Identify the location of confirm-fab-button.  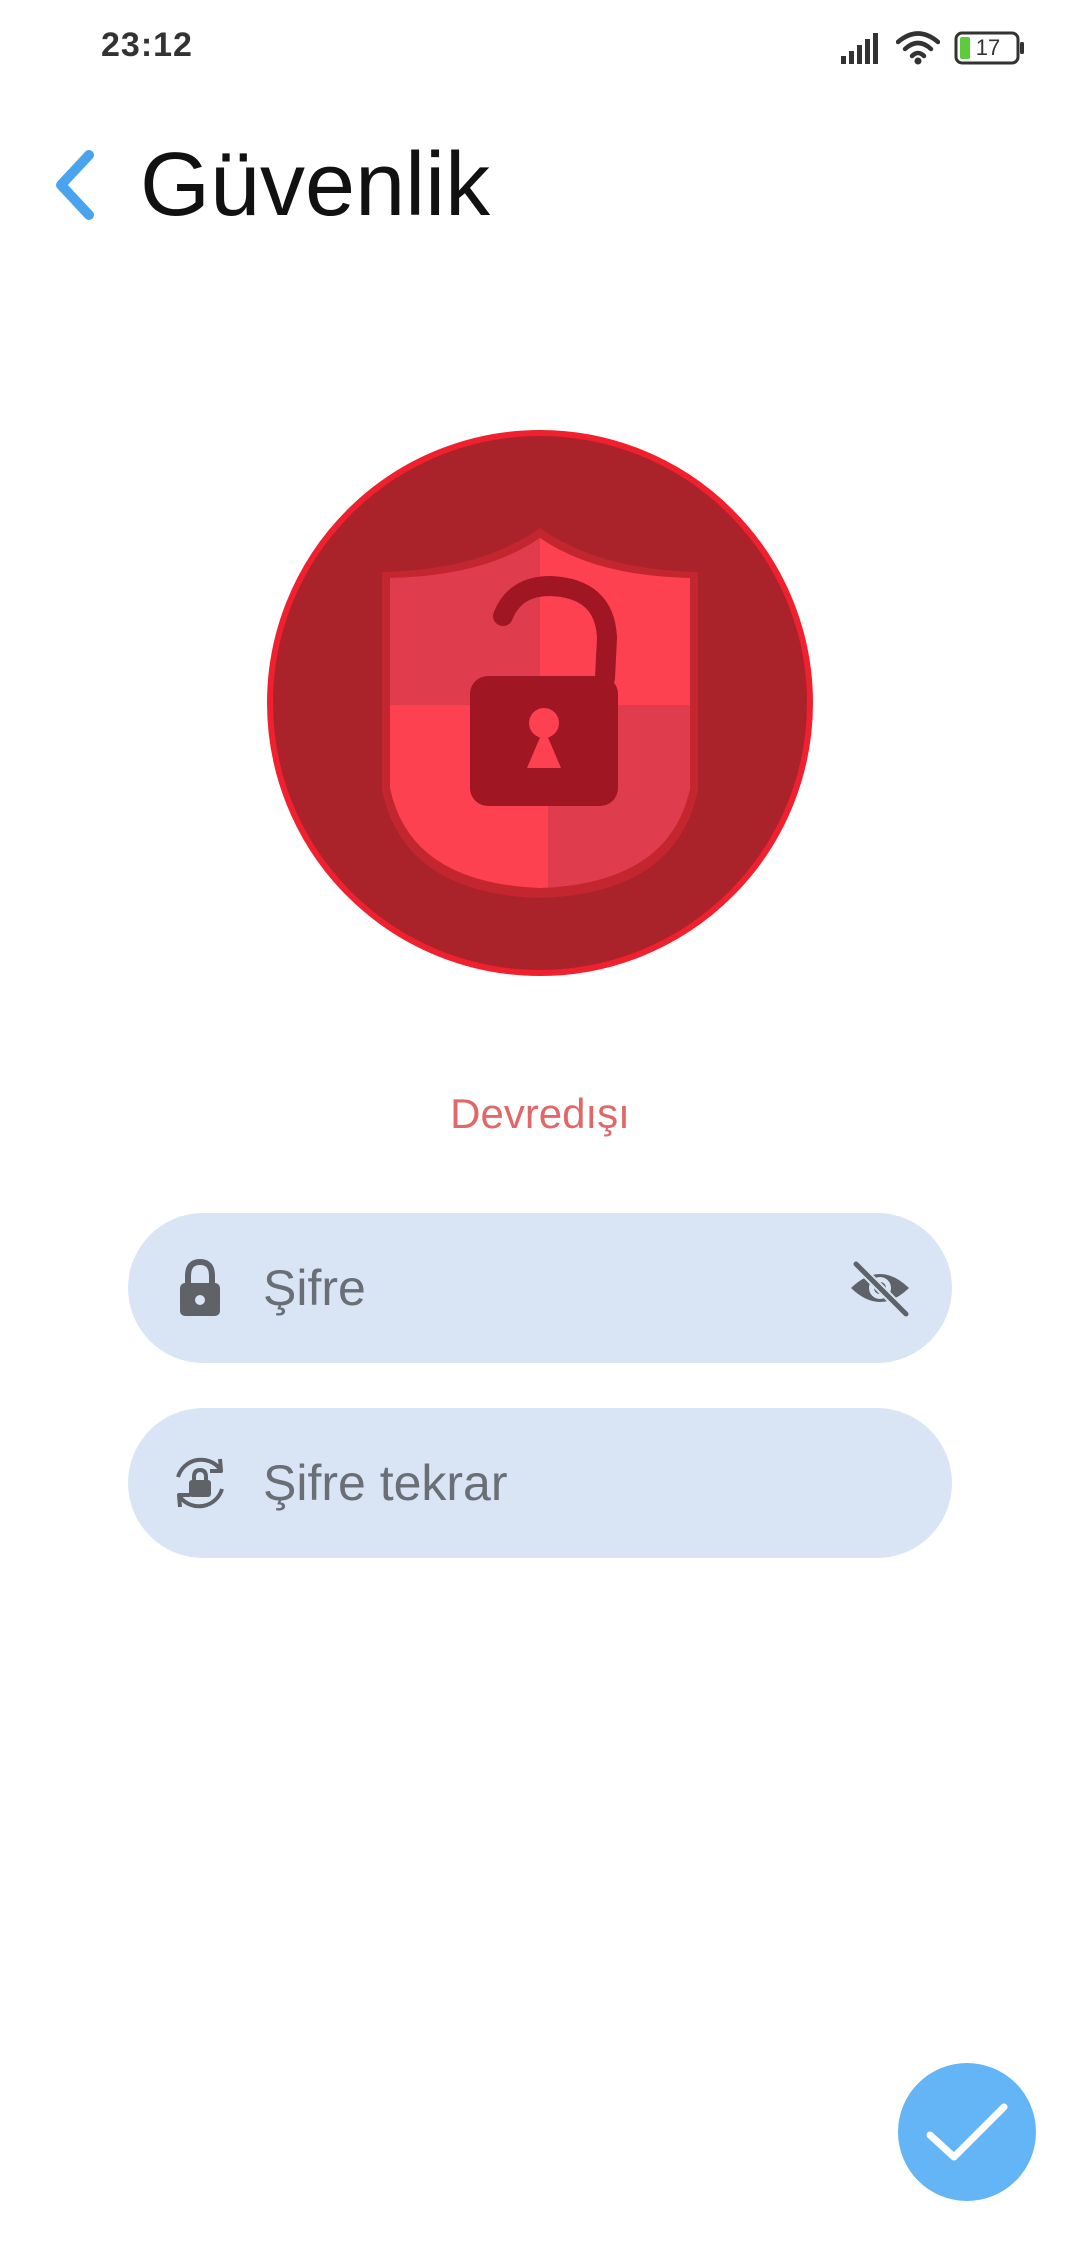
(967, 2132).